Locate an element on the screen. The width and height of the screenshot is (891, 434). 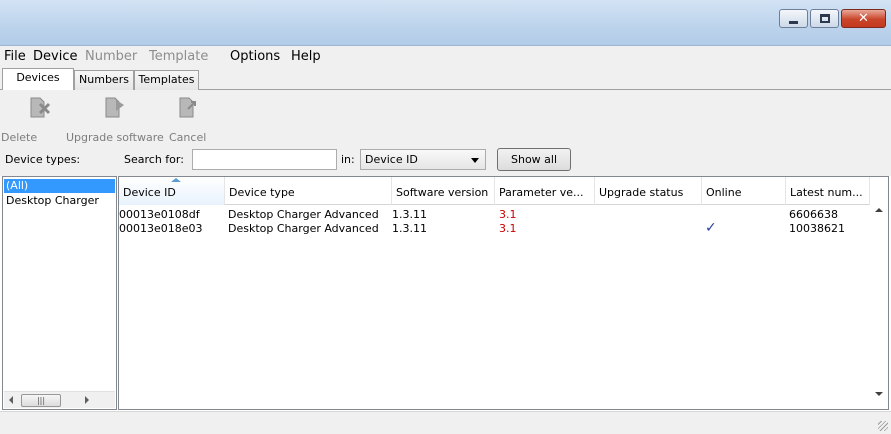
cancel-label: Cancel is located at coordinates (187, 137).